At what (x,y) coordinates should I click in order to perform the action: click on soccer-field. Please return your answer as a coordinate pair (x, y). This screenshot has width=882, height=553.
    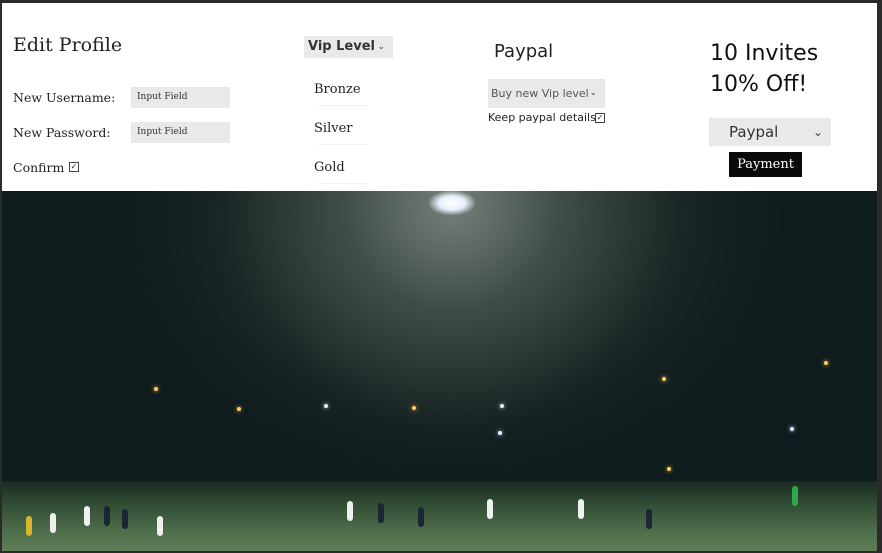
    Looking at the image, I should click on (439, 516).